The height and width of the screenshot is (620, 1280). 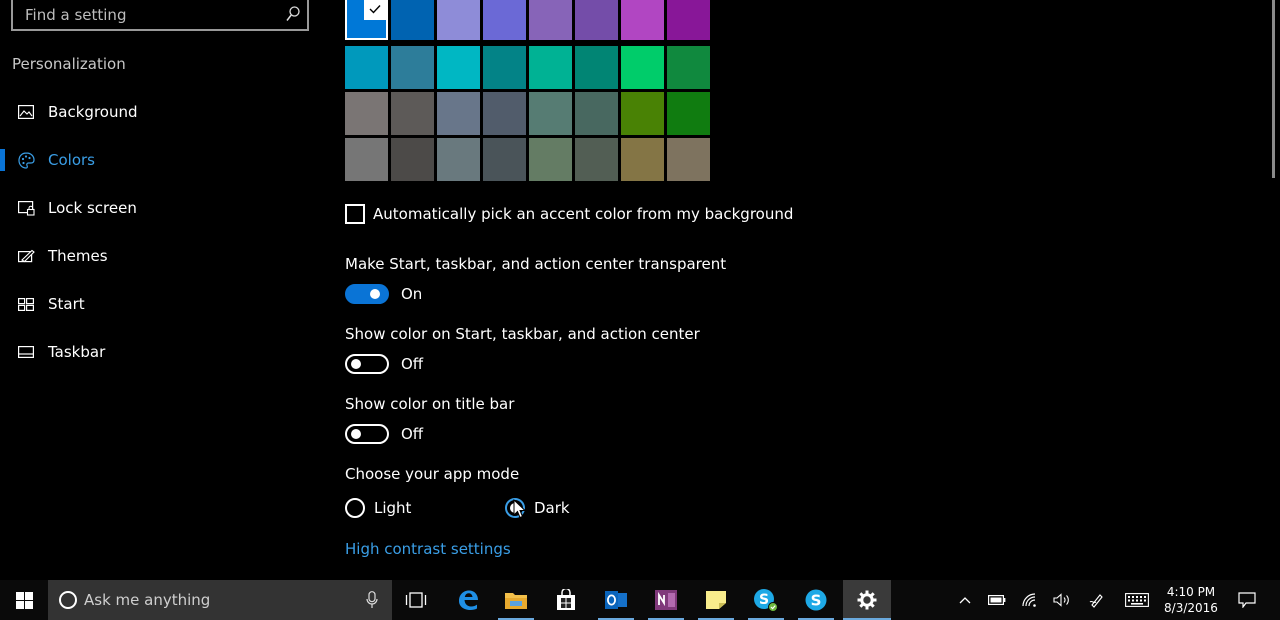 I want to click on show-color-title-toggle, so click(x=367, y=434).